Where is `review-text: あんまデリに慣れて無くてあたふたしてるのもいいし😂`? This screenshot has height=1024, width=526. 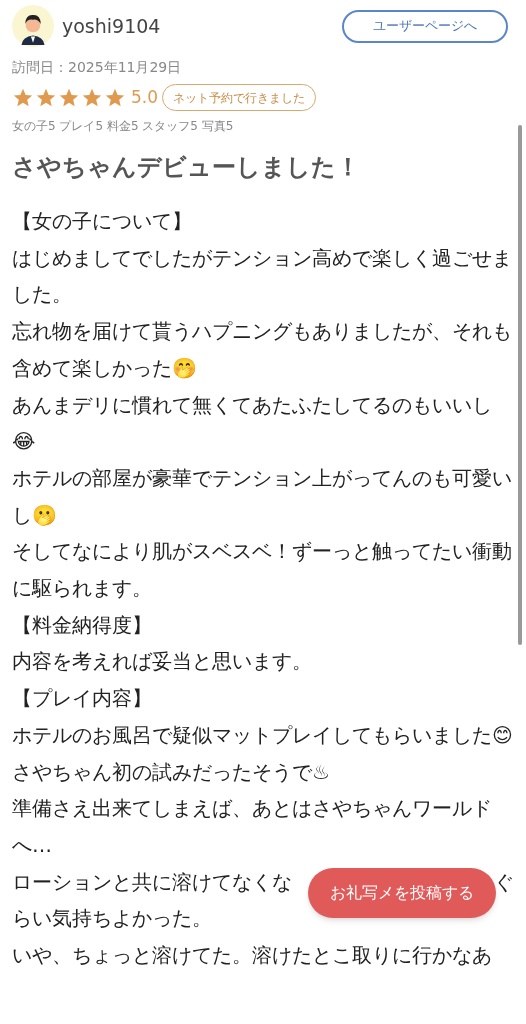
review-text: あんまデリに慣れて無くてあたふたしてるのもいいし😂 is located at coordinates (252, 423).